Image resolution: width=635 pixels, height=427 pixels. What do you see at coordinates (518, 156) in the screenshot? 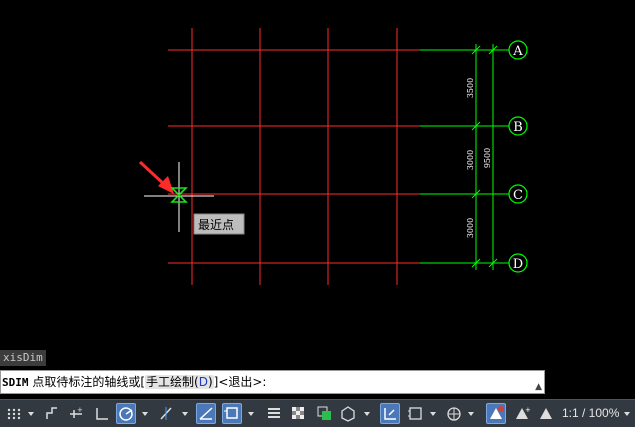
I see `axis-bubbles: A B C D` at bounding box center [518, 156].